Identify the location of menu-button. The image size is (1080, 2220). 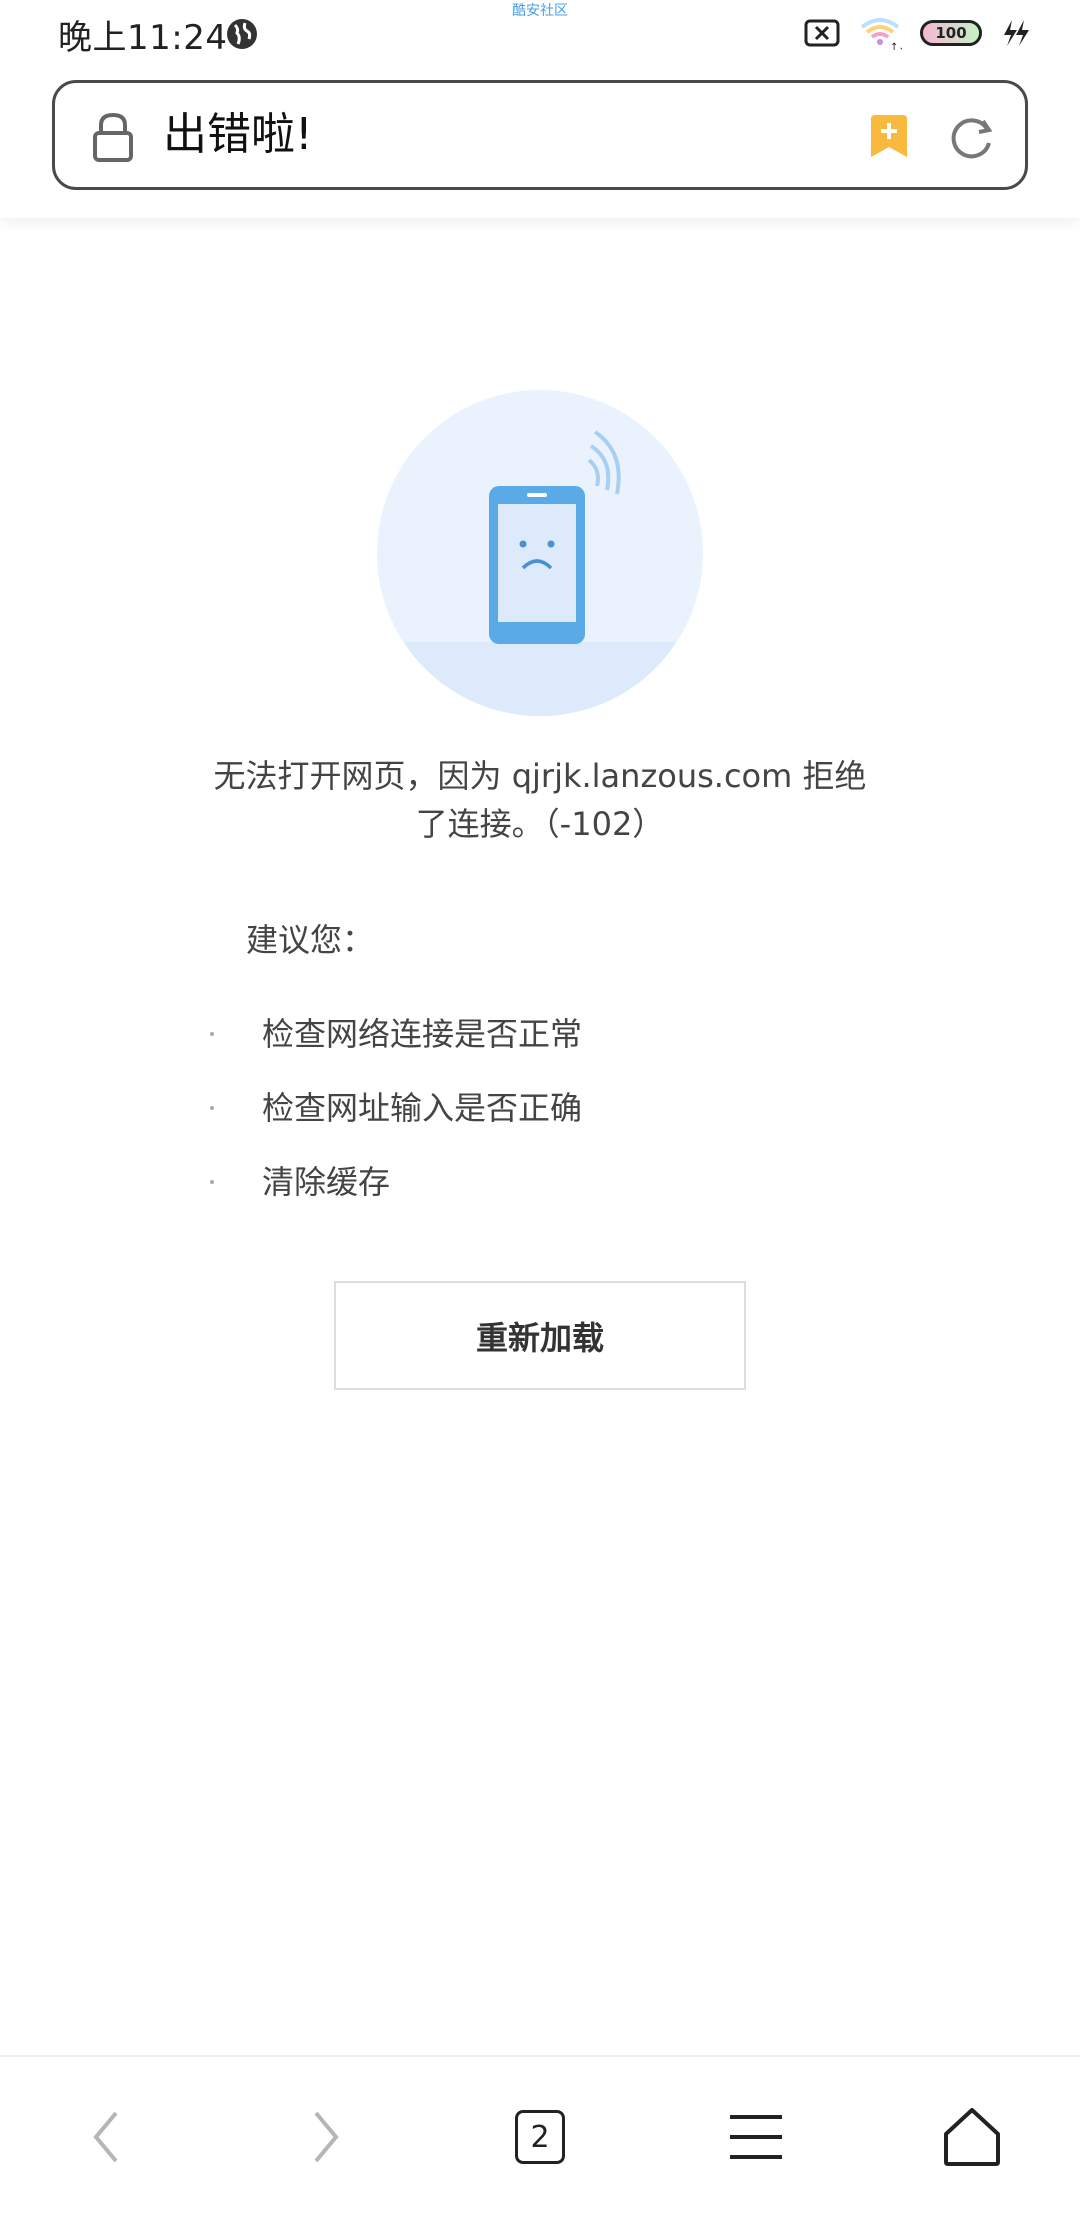
(756, 2137).